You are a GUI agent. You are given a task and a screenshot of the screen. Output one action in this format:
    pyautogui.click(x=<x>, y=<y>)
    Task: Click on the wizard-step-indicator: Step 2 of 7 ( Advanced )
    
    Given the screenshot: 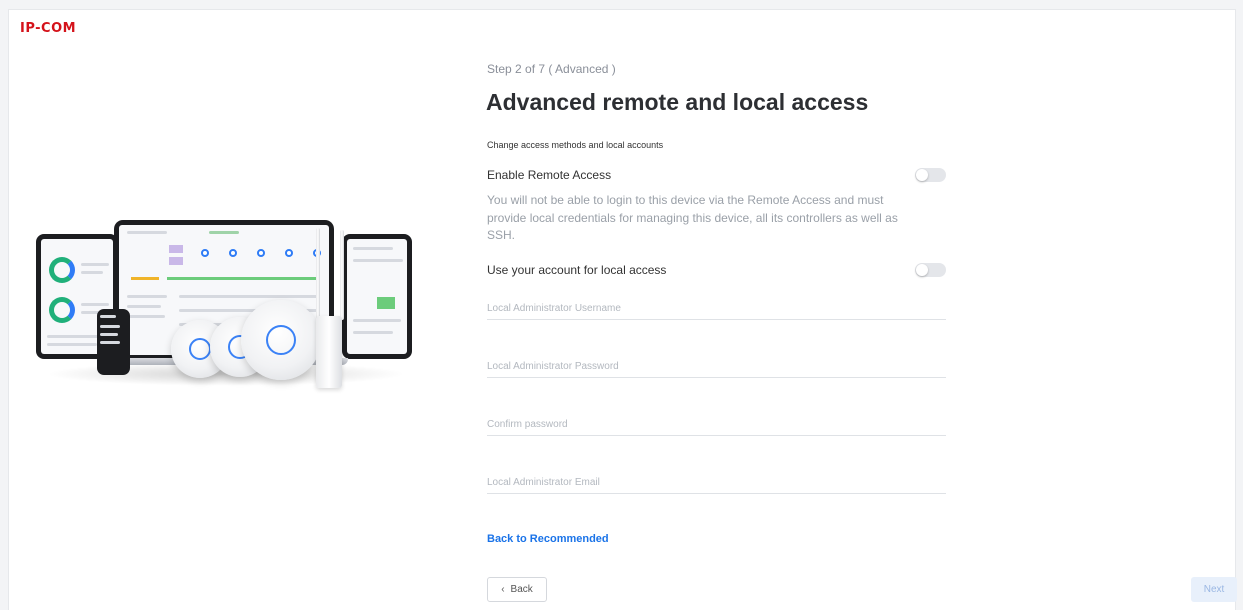 What is the action you would take?
    pyautogui.click(x=551, y=69)
    